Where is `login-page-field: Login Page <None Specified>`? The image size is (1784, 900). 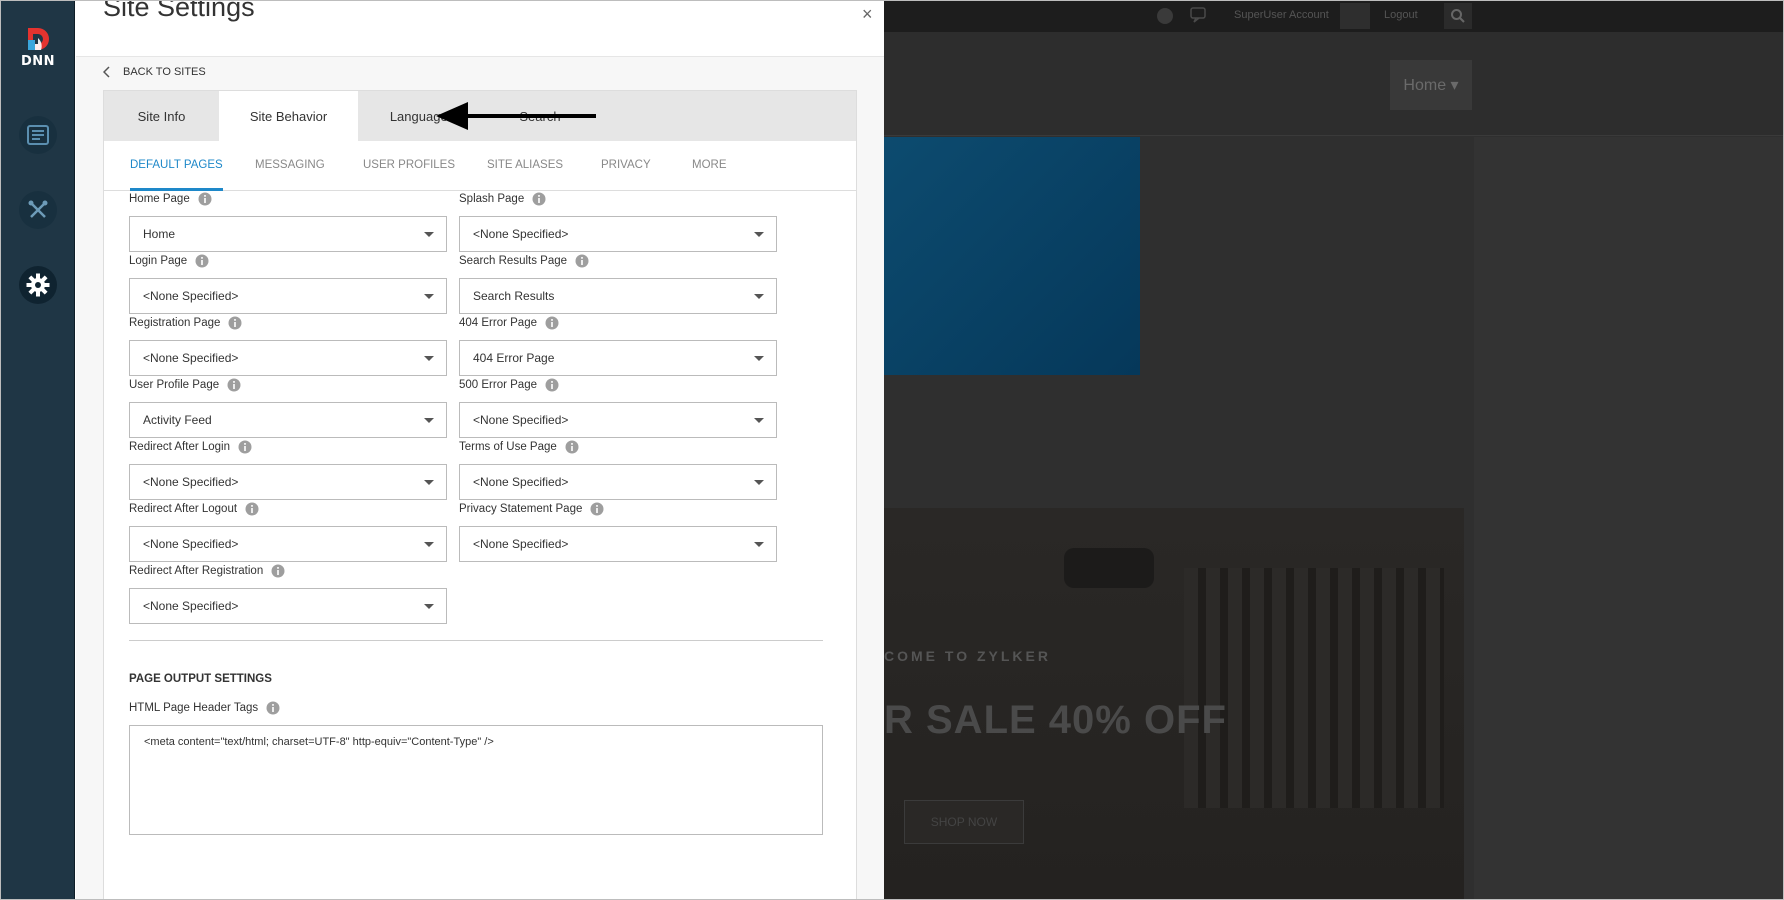
login-page-field: Login Page <None Specified> is located at coordinates (288, 284).